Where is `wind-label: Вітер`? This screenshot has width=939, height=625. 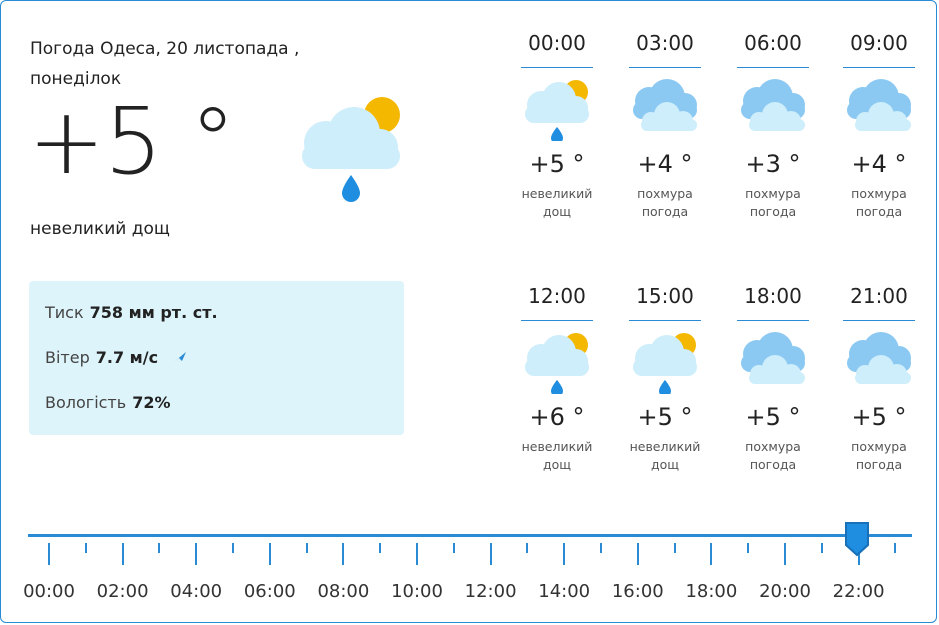 wind-label: Вітер is located at coordinates (67, 357).